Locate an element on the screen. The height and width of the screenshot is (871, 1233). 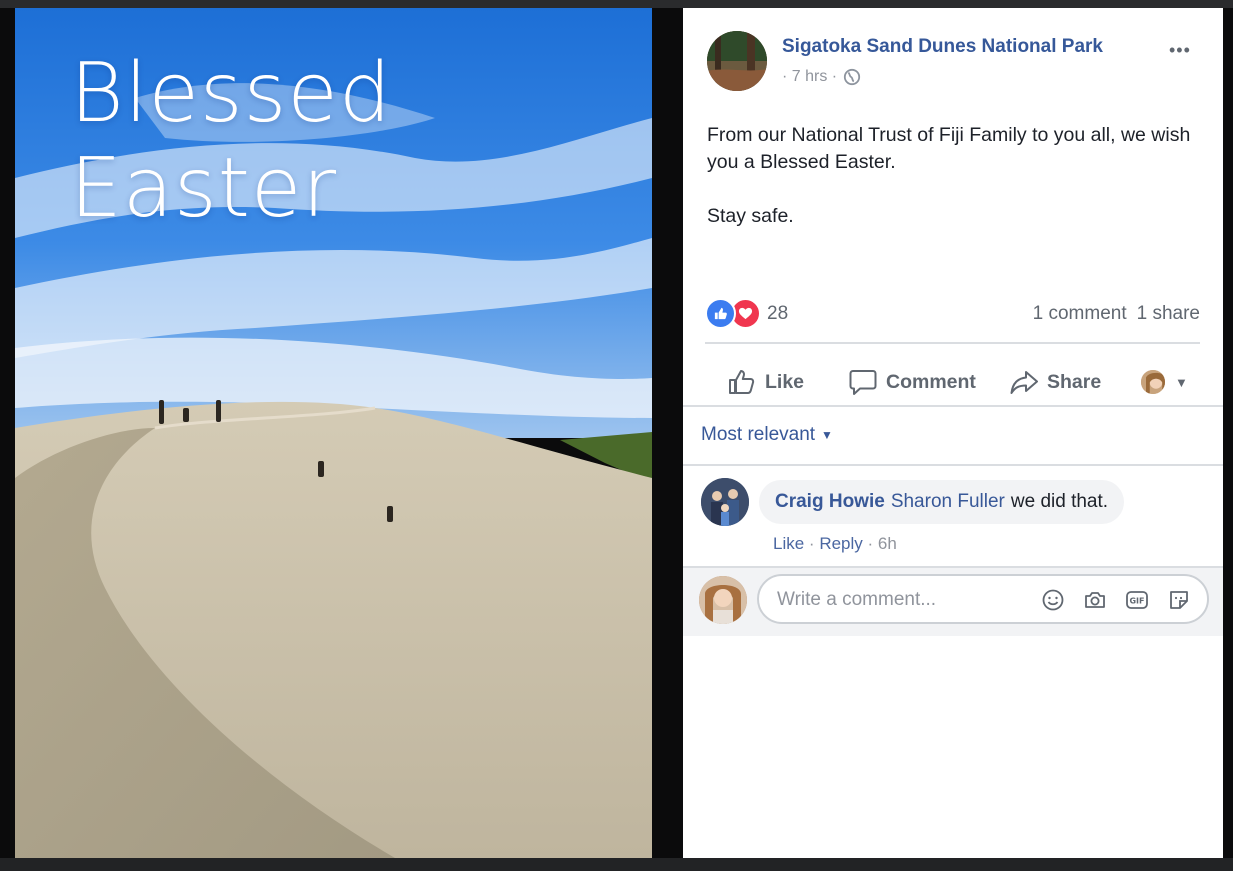
sticker-icon is located at coordinates (1179, 600).